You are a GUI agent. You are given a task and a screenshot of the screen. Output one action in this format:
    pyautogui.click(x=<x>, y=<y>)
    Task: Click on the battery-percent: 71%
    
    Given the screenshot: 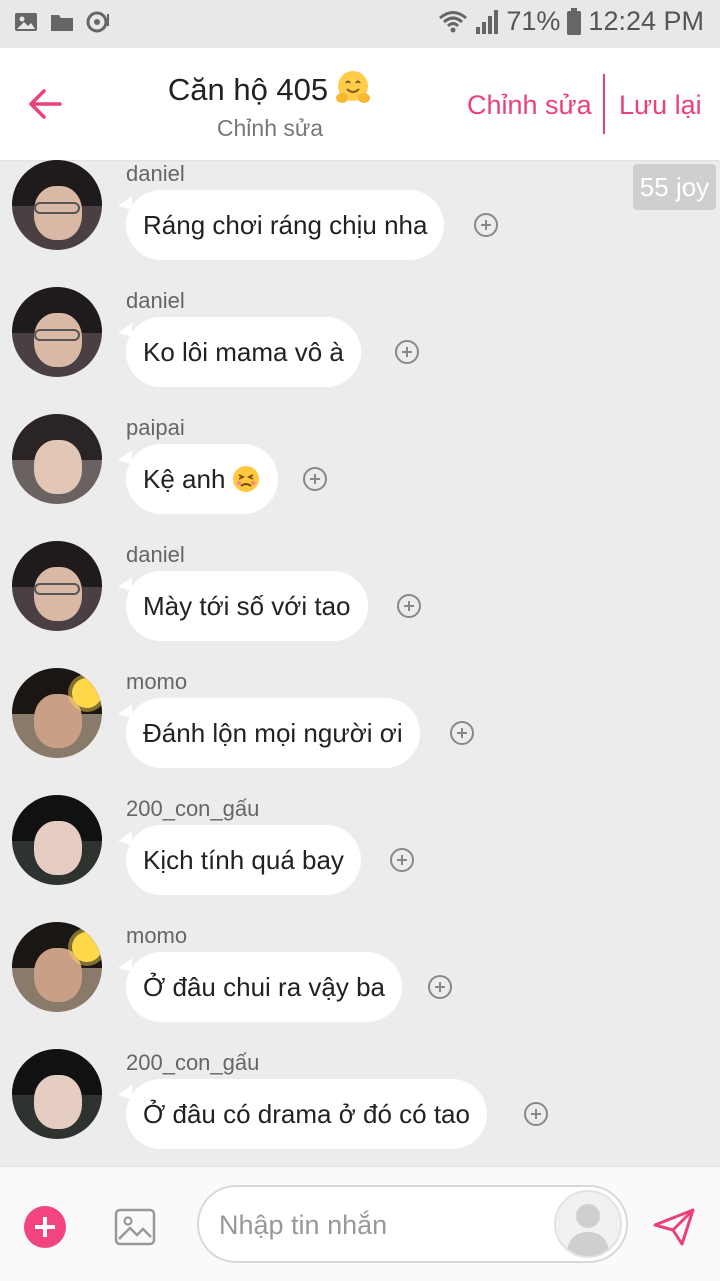 What is the action you would take?
    pyautogui.click(x=533, y=21)
    